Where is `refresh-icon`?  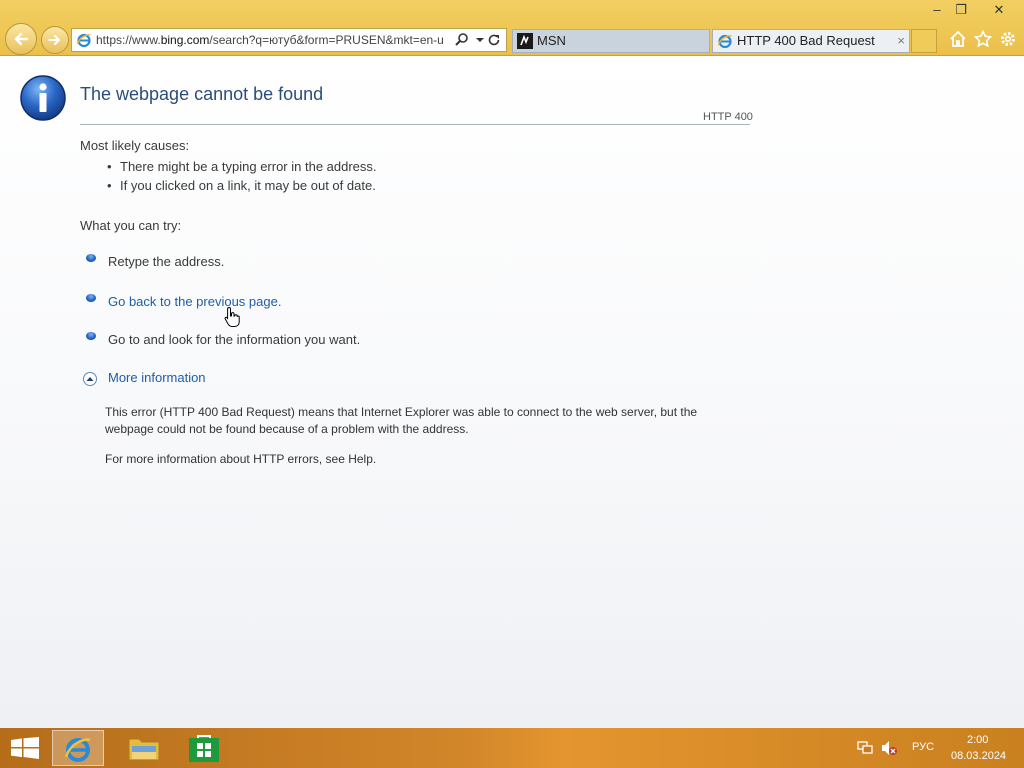
refresh-icon is located at coordinates (494, 40).